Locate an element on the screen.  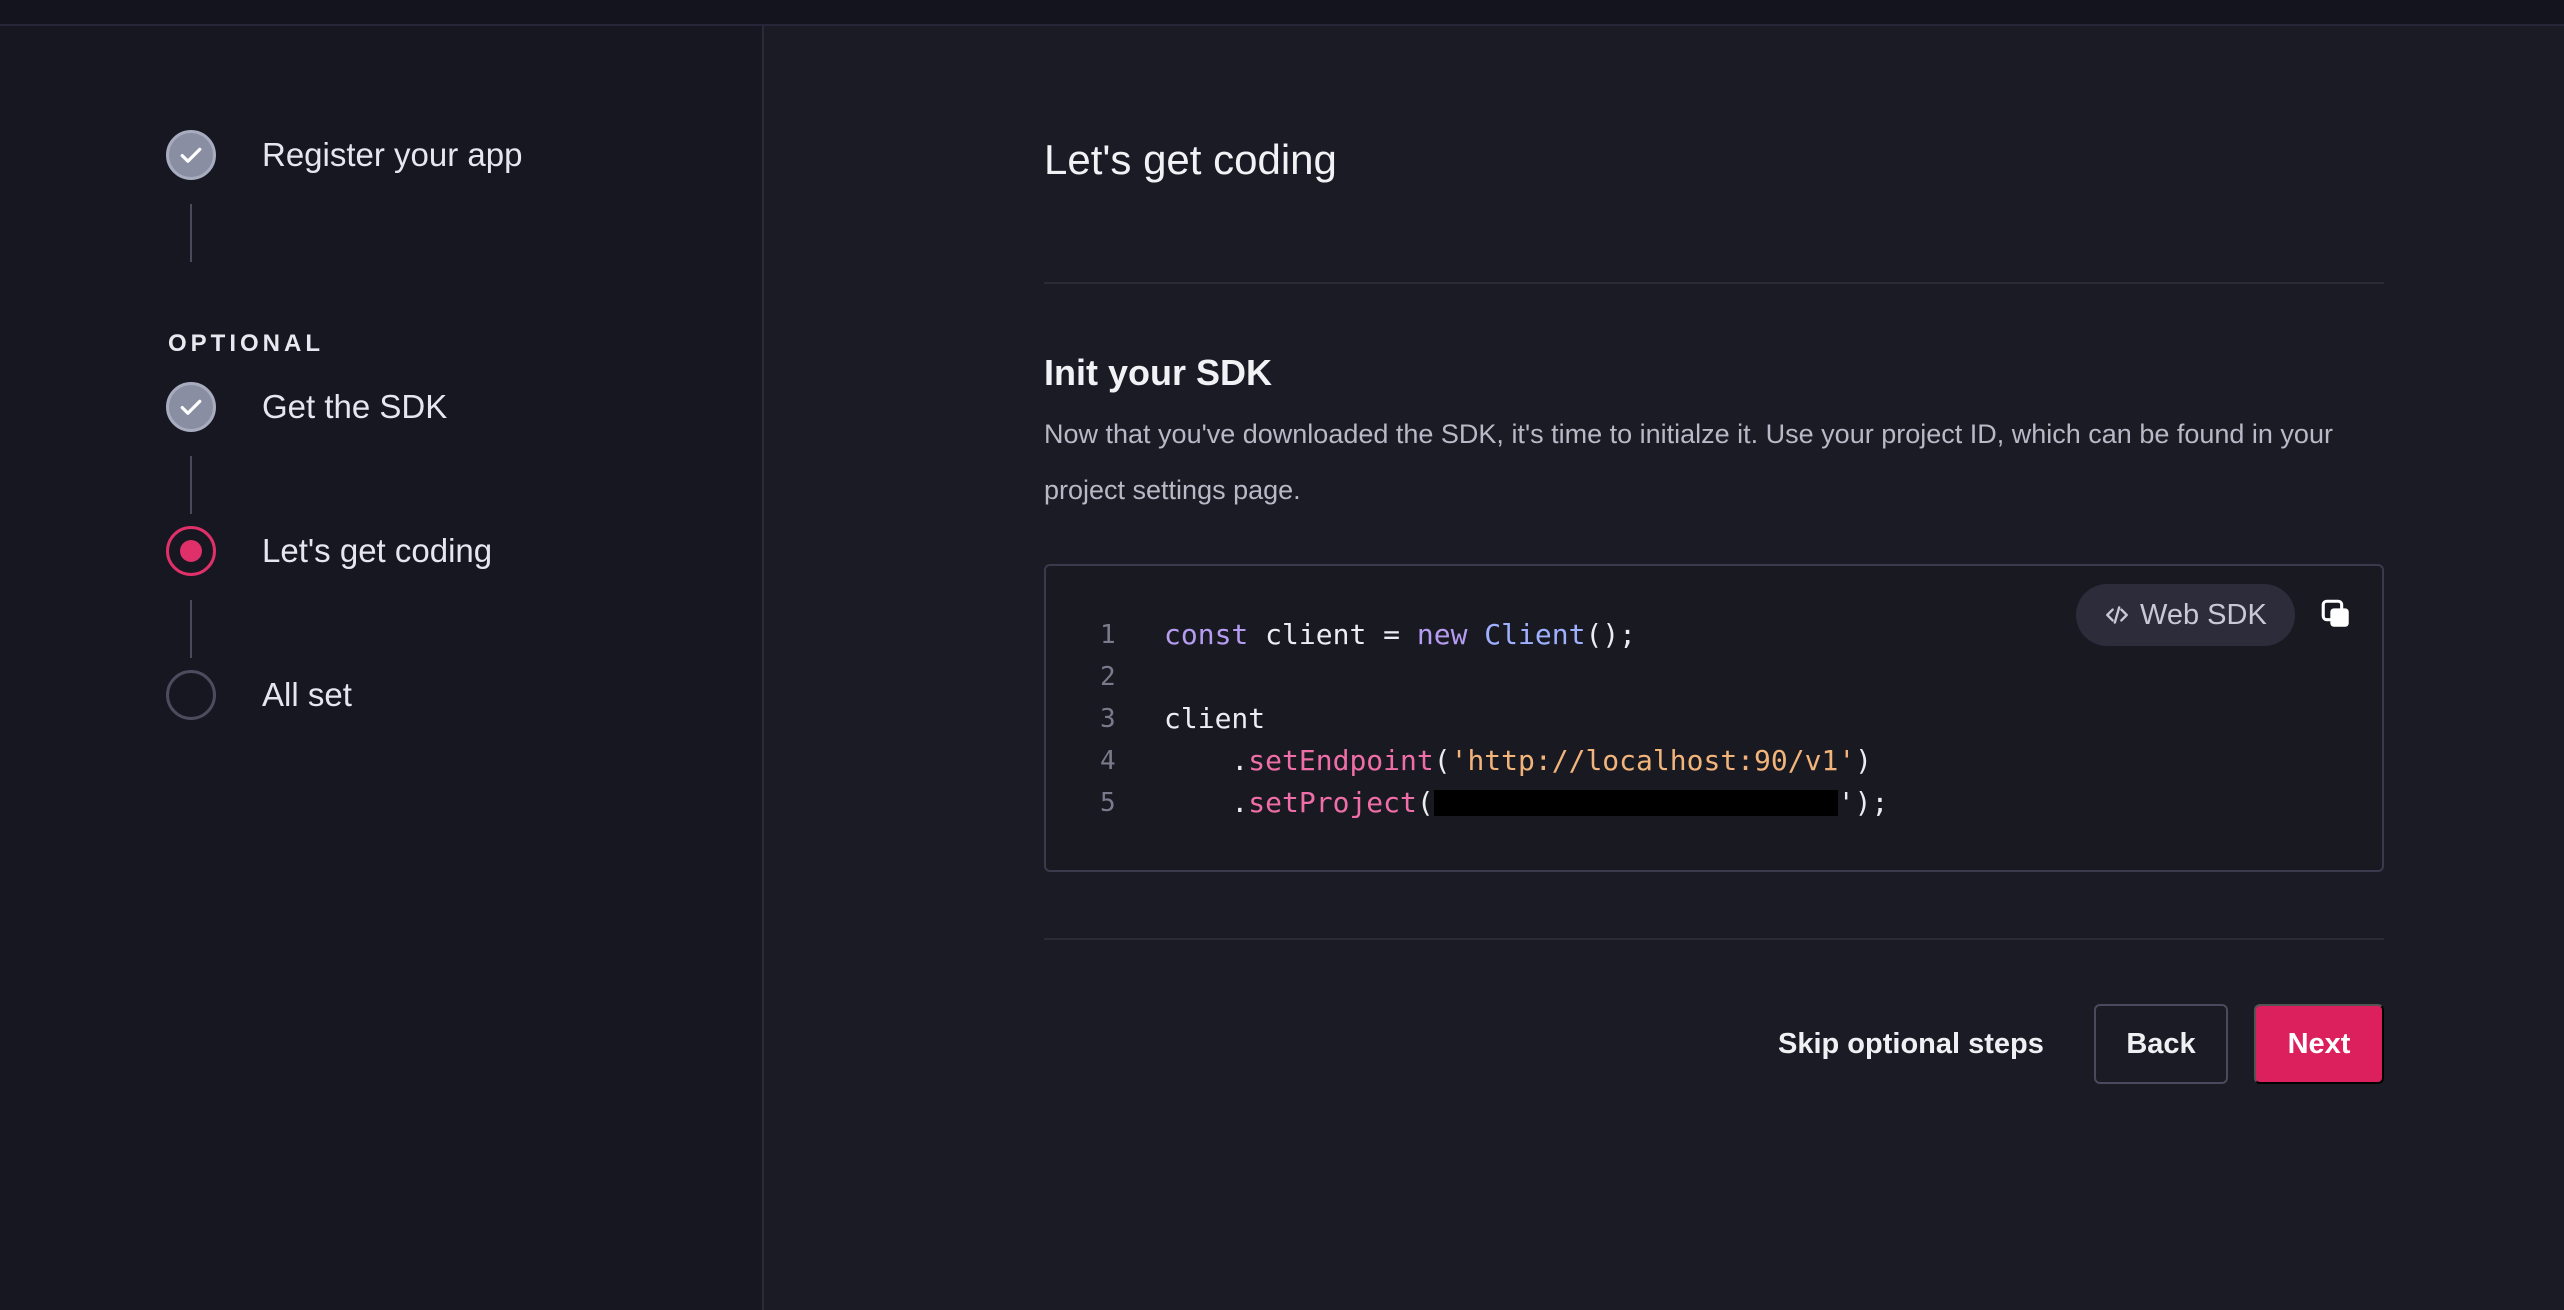
page-title: Let's get coding is located at coordinates (1190, 159).